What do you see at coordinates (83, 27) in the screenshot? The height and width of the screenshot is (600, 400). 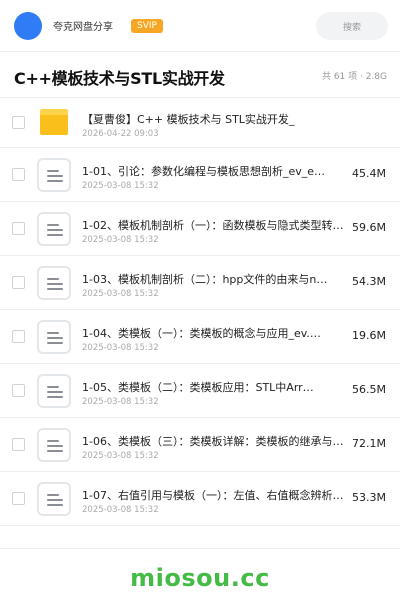 I see `share-label: 夸克网盘分享` at bounding box center [83, 27].